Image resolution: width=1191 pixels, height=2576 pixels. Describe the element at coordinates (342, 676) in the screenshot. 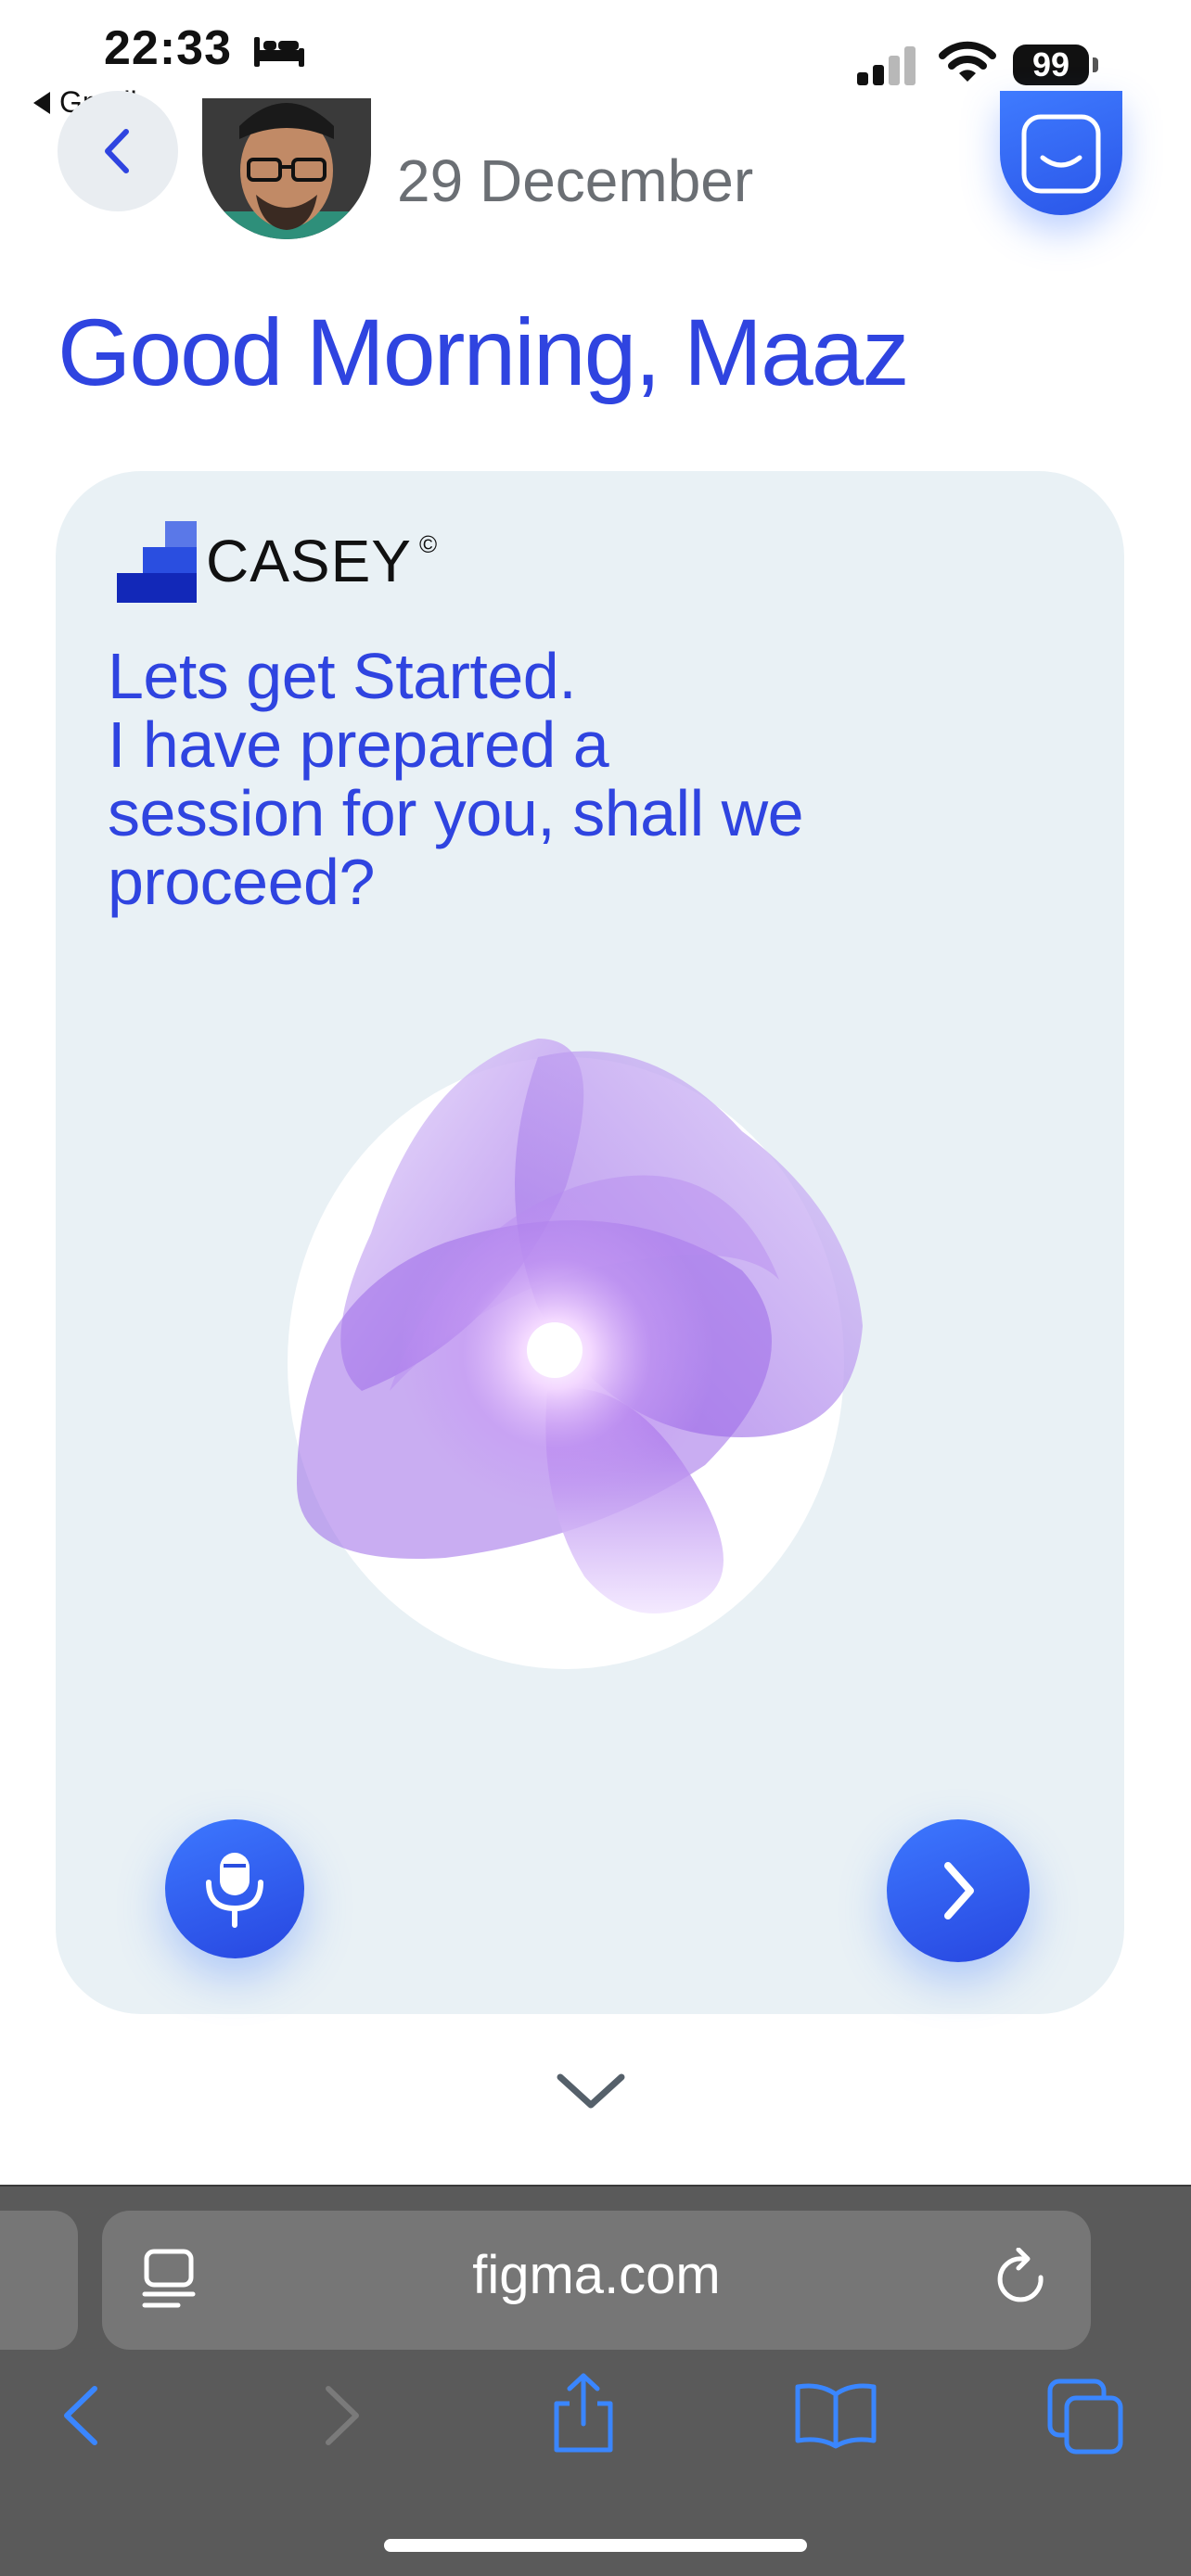

I see `message-line: Lets get Started.` at that location.